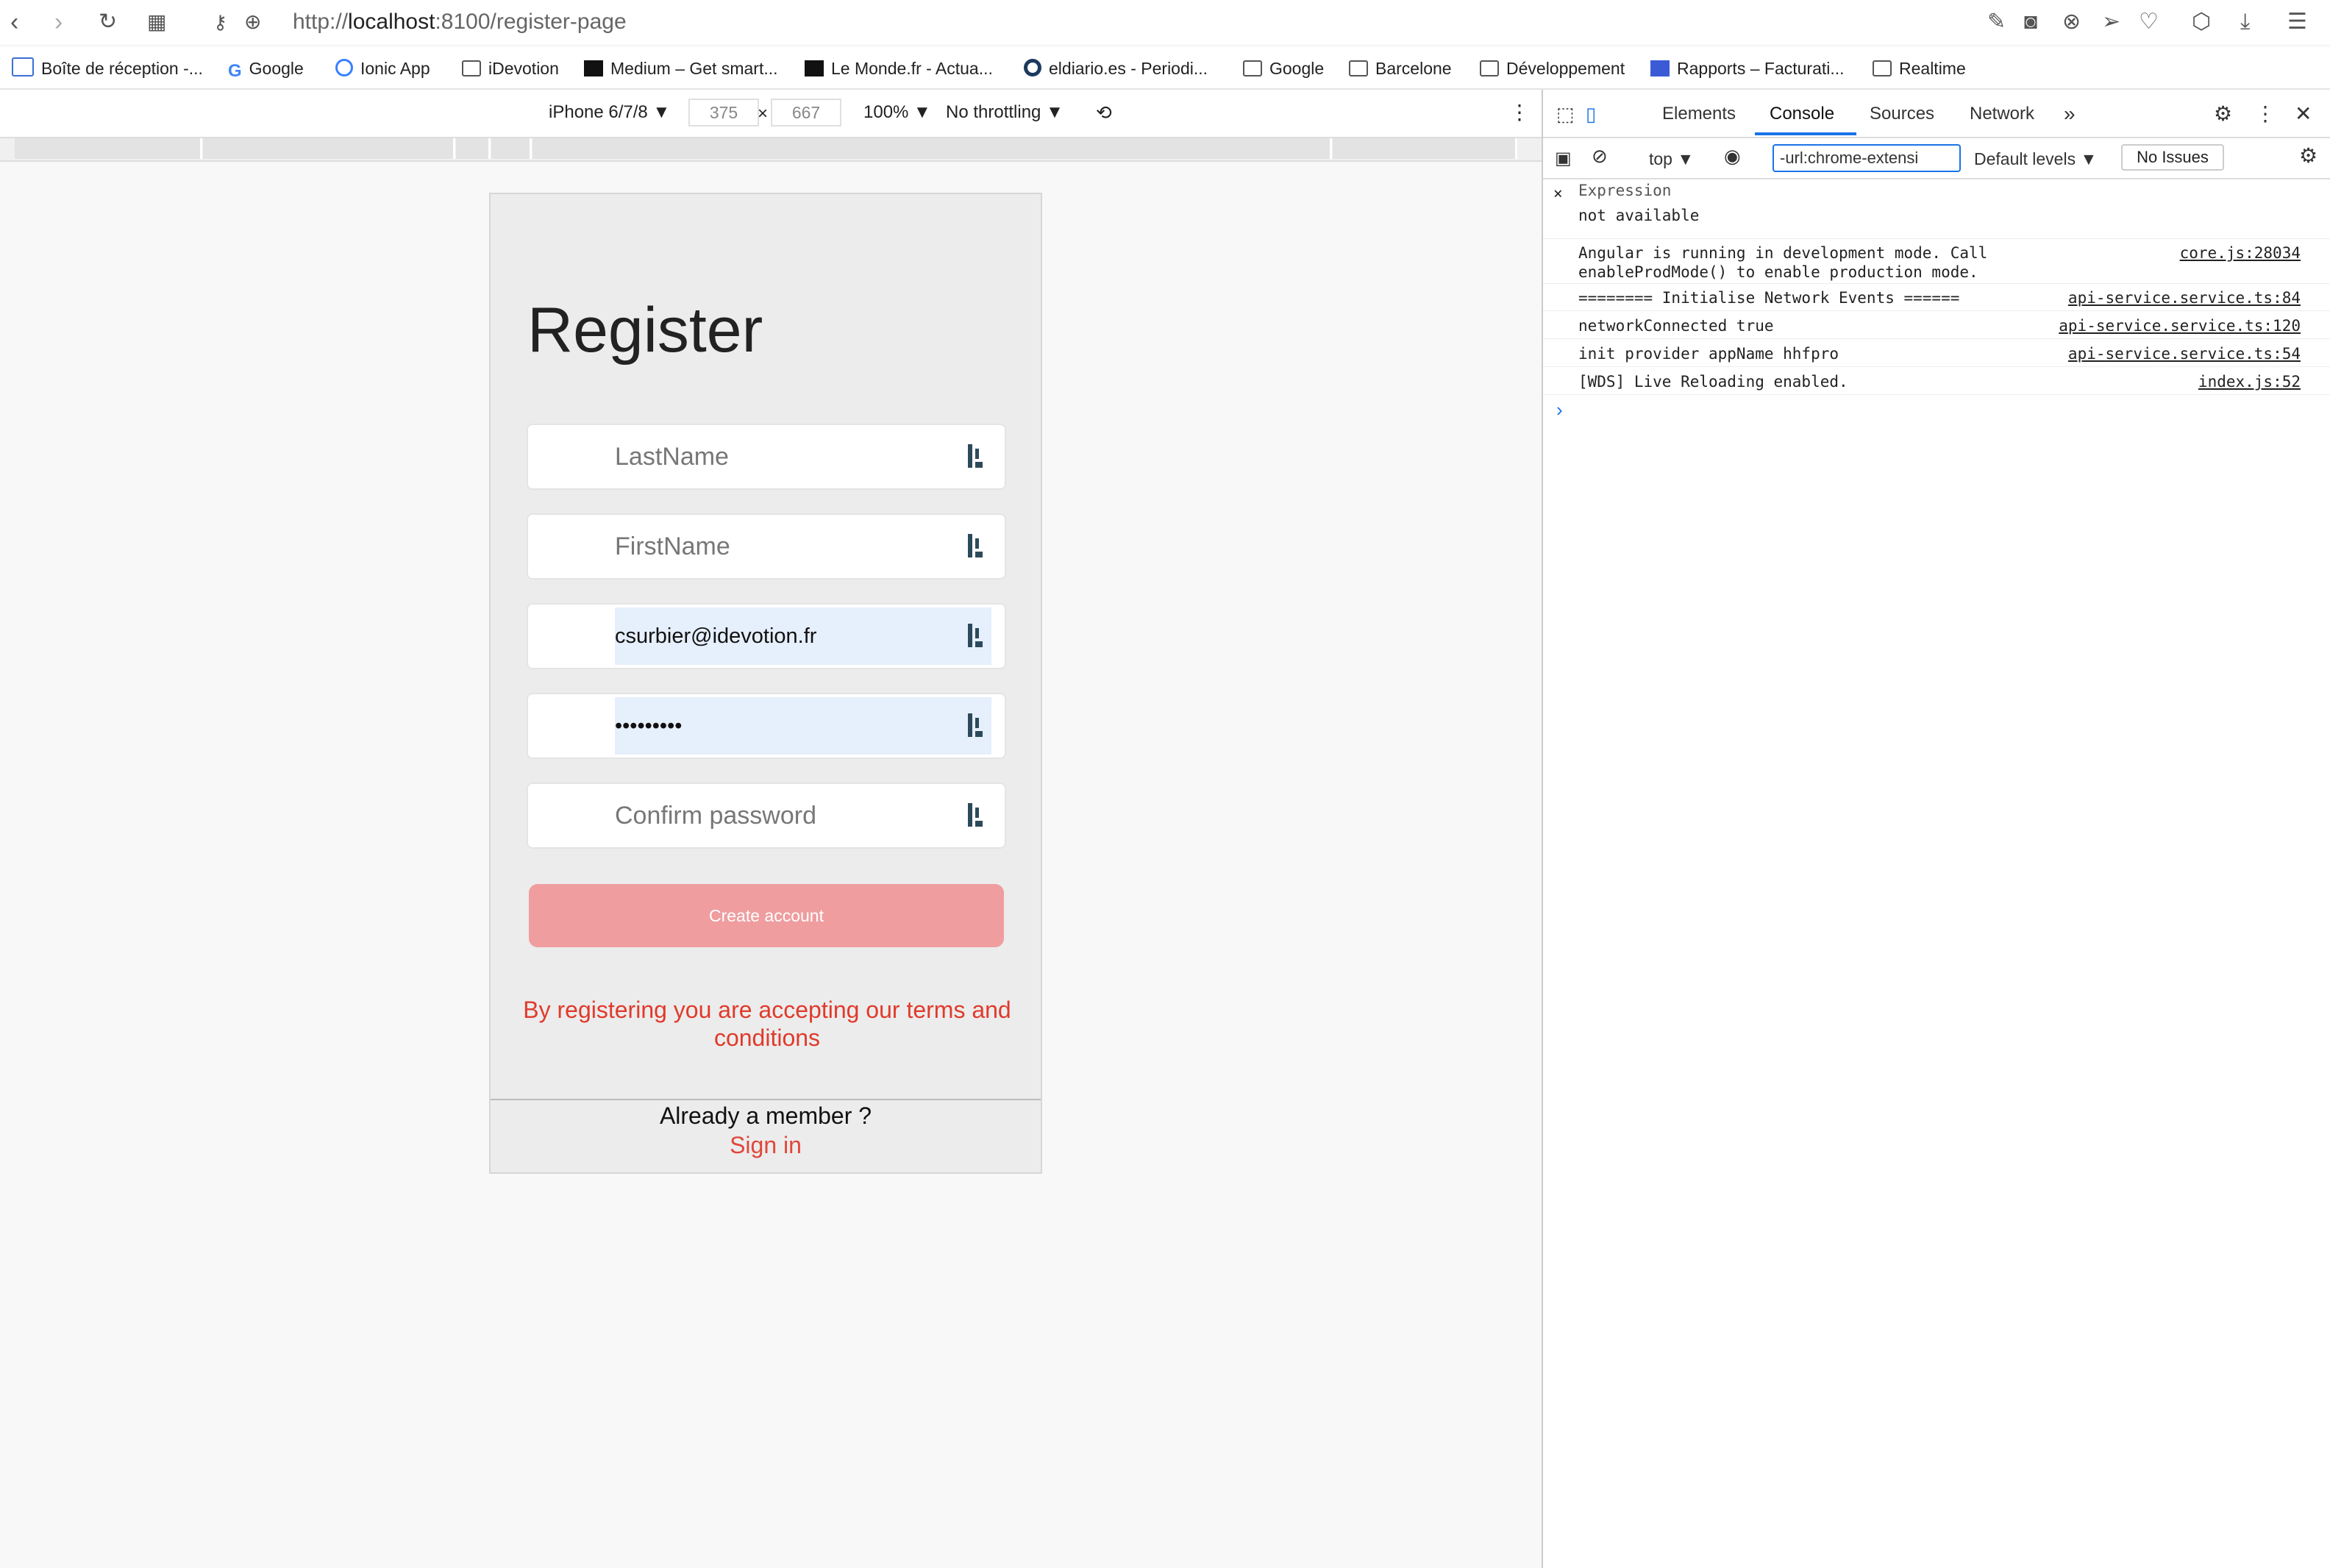 The width and height of the screenshot is (2330, 1568). What do you see at coordinates (220, 22) in the screenshot?
I see `key-icon: ⚷` at bounding box center [220, 22].